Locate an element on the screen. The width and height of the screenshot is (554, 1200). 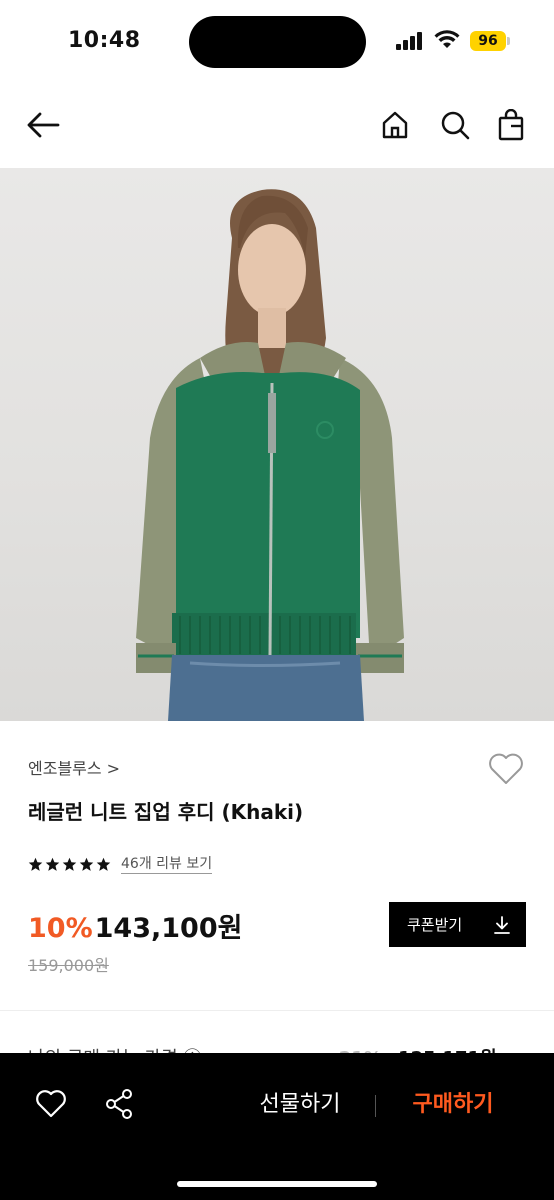
home-indicator is located at coordinates (277, 1184).